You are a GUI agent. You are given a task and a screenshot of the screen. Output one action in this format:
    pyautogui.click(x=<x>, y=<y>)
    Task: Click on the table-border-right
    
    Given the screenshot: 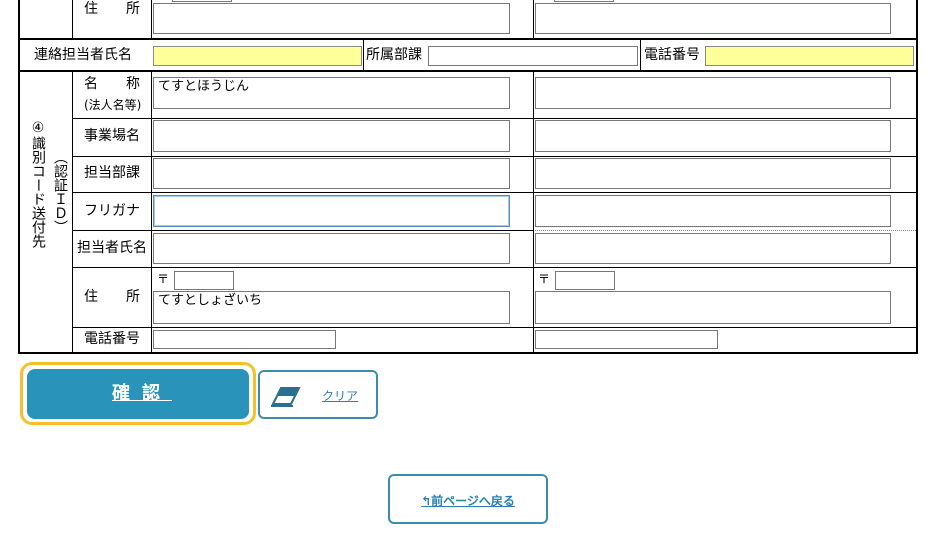 What is the action you would take?
    pyautogui.click(x=917, y=177)
    